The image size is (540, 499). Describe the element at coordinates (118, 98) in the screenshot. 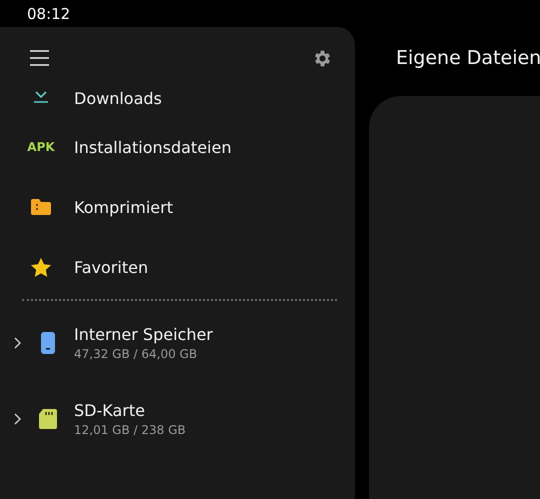

I see `drawer-item: Downloads` at that location.